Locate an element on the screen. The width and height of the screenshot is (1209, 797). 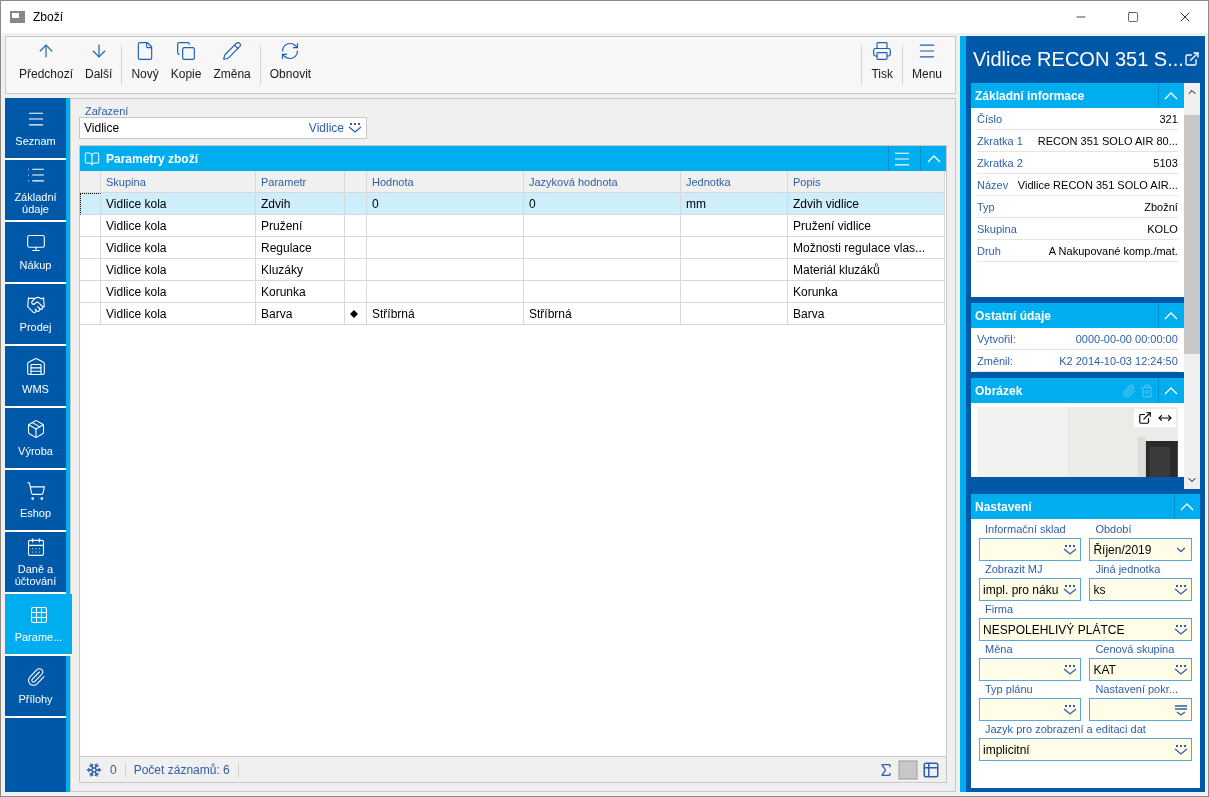
printer-icon is located at coordinates (882, 51).